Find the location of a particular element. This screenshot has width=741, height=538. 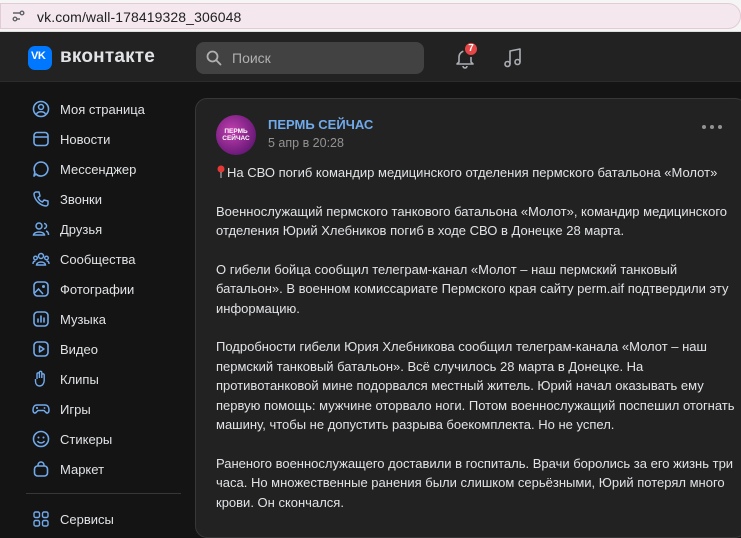

user-icon is located at coordinates (41, 109).